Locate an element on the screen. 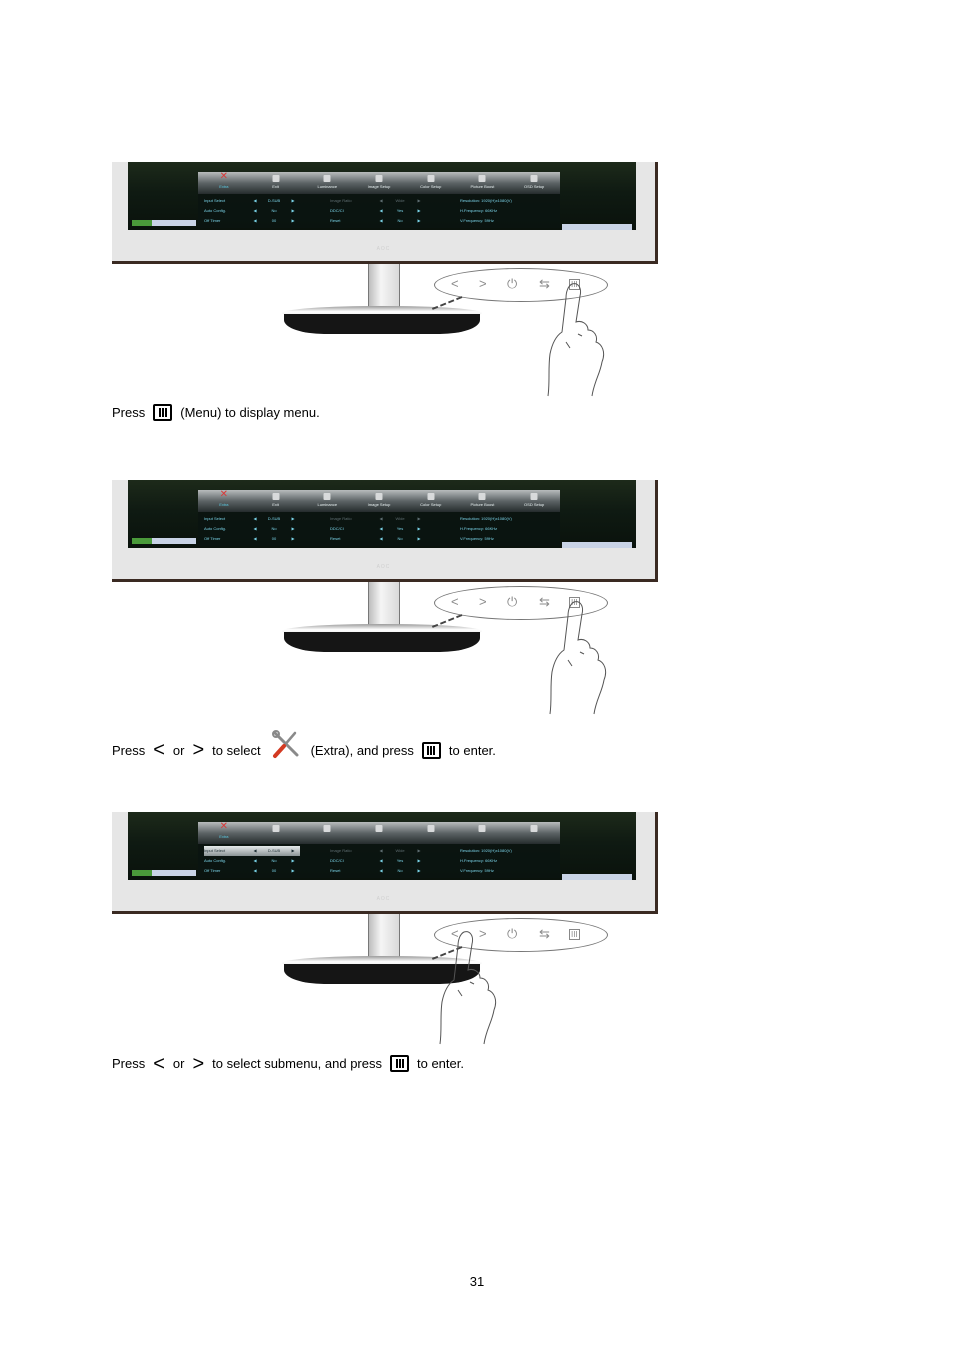  osd-tab-exit is located at coordinates (276, 833).